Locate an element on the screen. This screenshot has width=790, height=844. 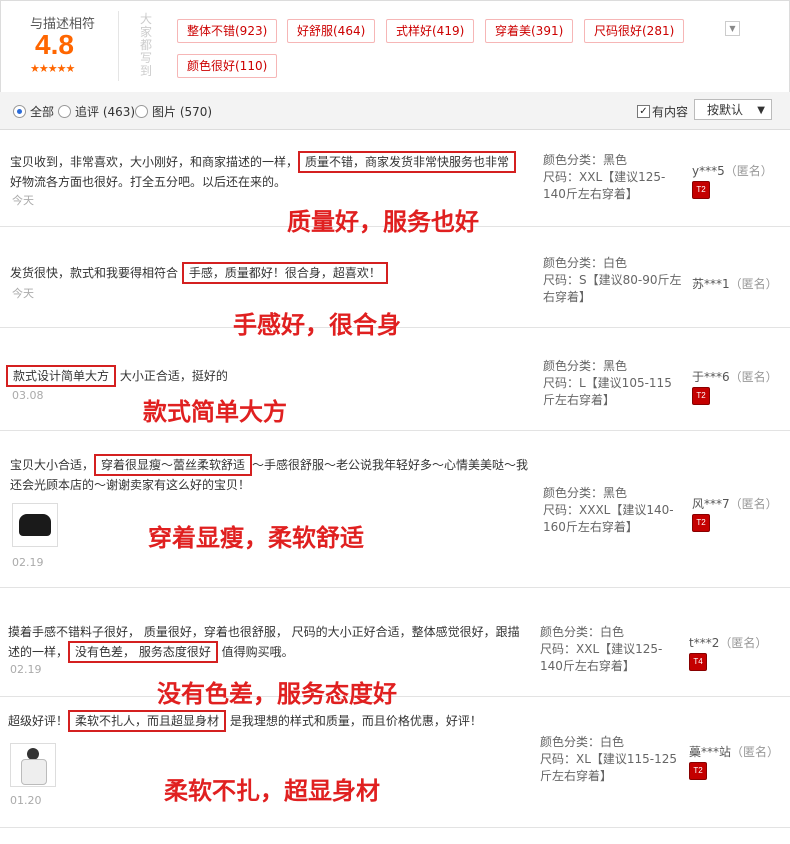
review-text: 款式设计简单大方 大小正合适，挺好的 is located at coordinates (268, 376).